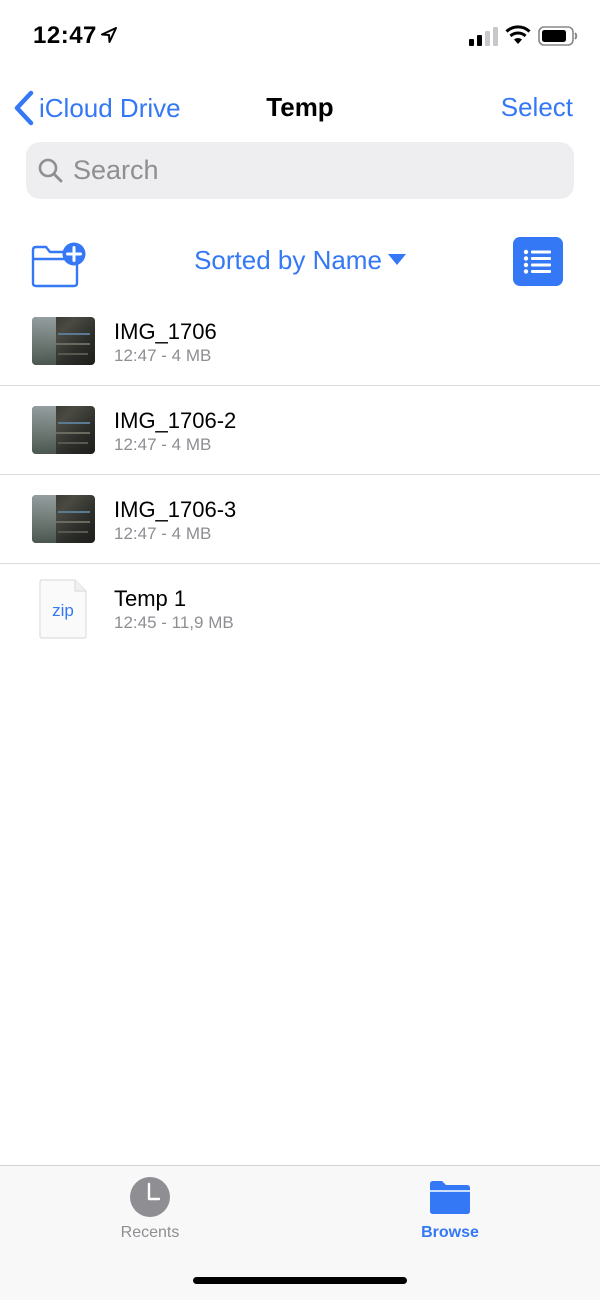  What do you see at coordinates (300, 341) in the screenshot?
I see `file-row-img-1706: IMG_1706 12:47 - 4 MB` at bounding box center [300, 341].